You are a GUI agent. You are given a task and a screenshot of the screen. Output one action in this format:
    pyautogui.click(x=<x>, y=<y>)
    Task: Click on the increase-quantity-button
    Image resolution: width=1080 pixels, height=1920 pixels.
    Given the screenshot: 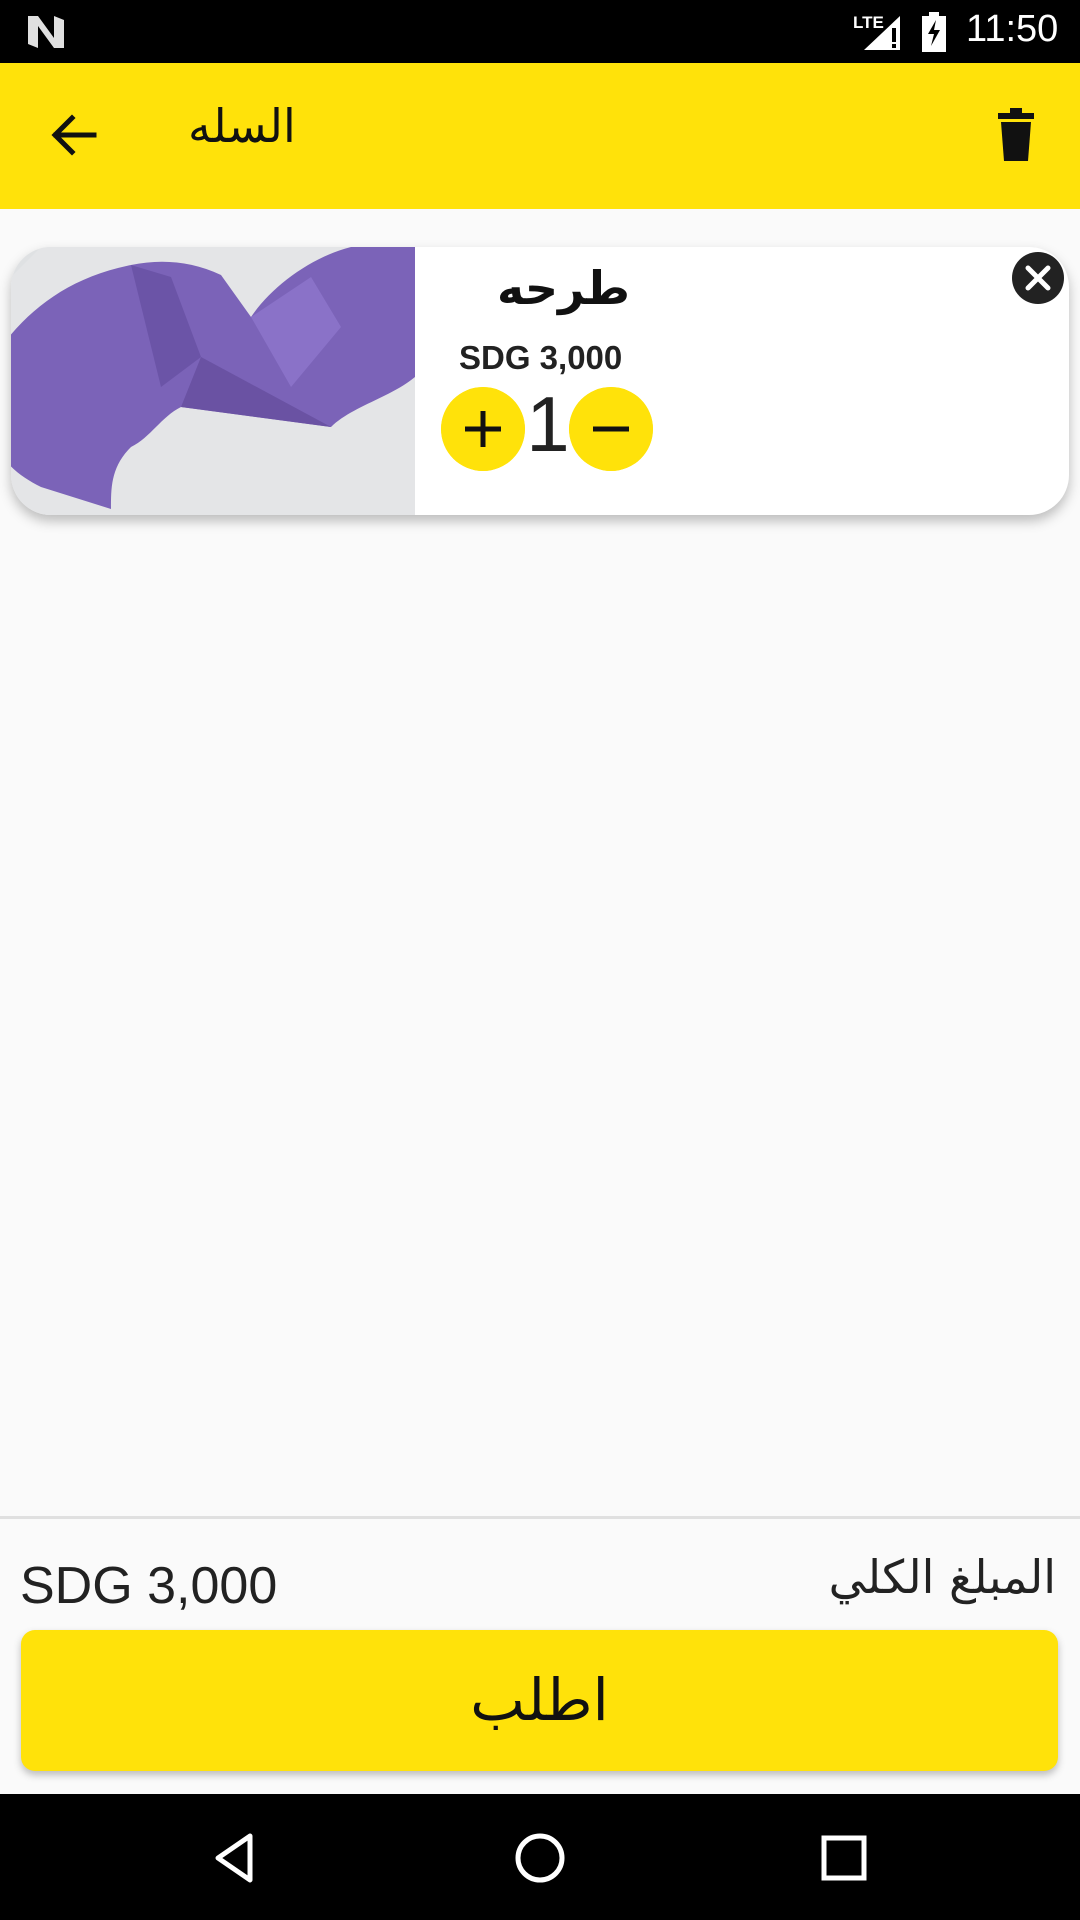 What is the action you would take?
    pyautogui.click(x=483, y=429)
    